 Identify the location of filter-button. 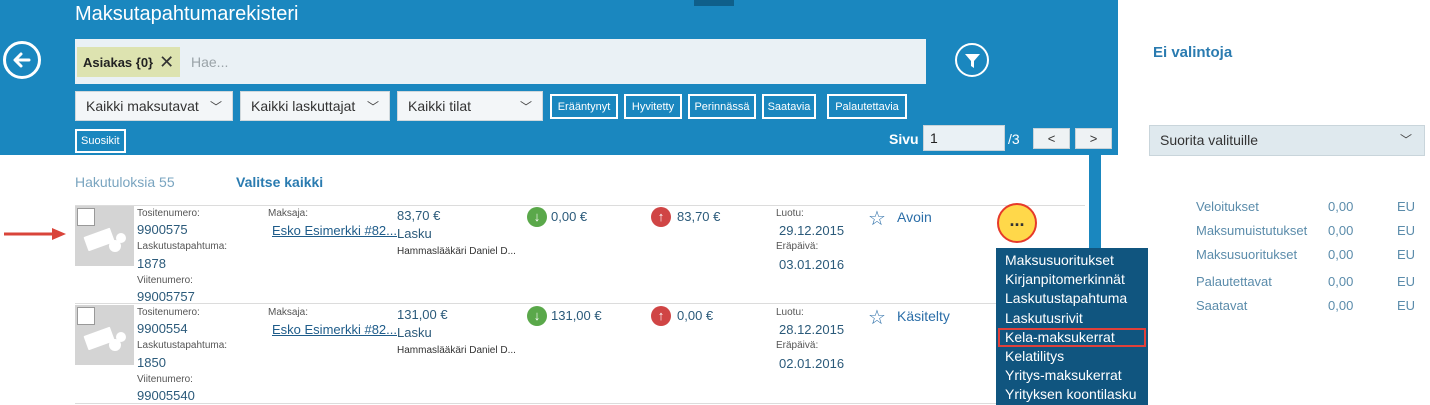
(972, 60).